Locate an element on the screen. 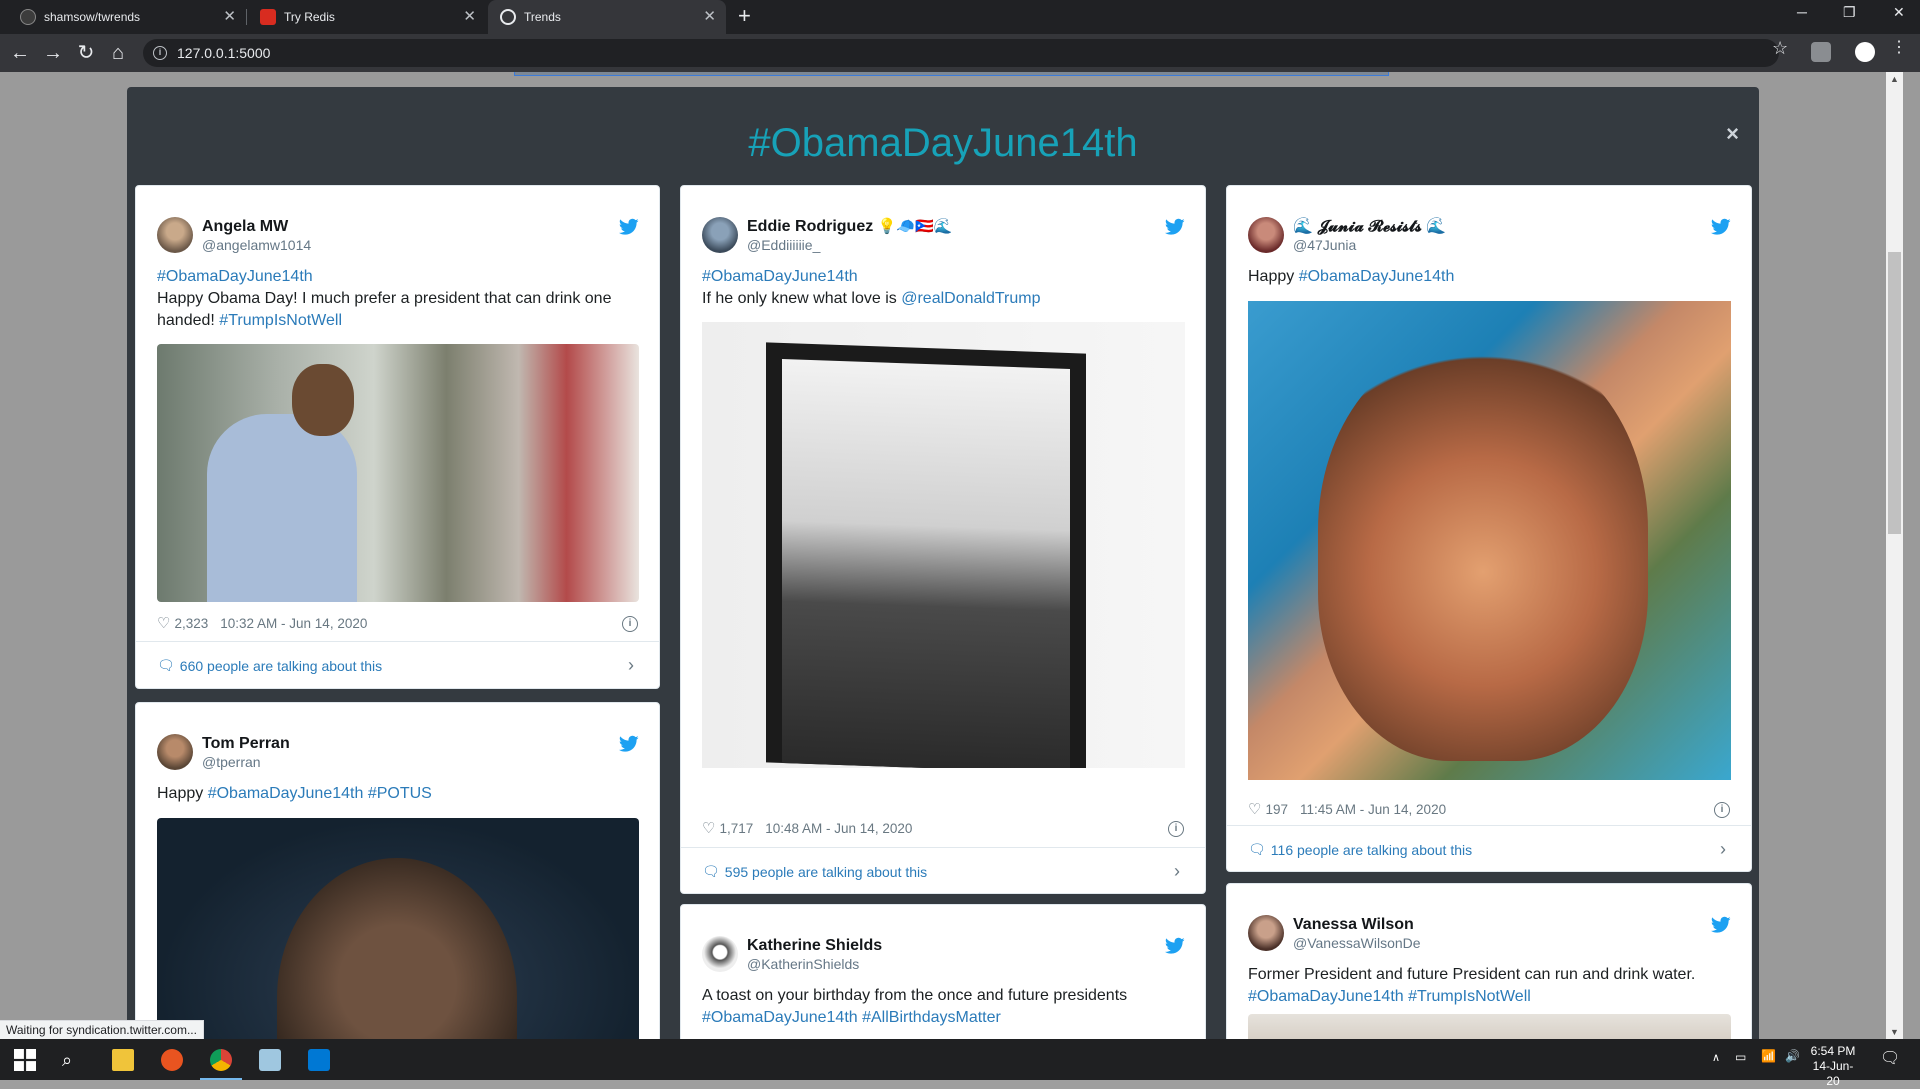 The image size is (1920, 1089). tweet-handle: @Eddiiiiiie_ is located at coordinates (849, 245).